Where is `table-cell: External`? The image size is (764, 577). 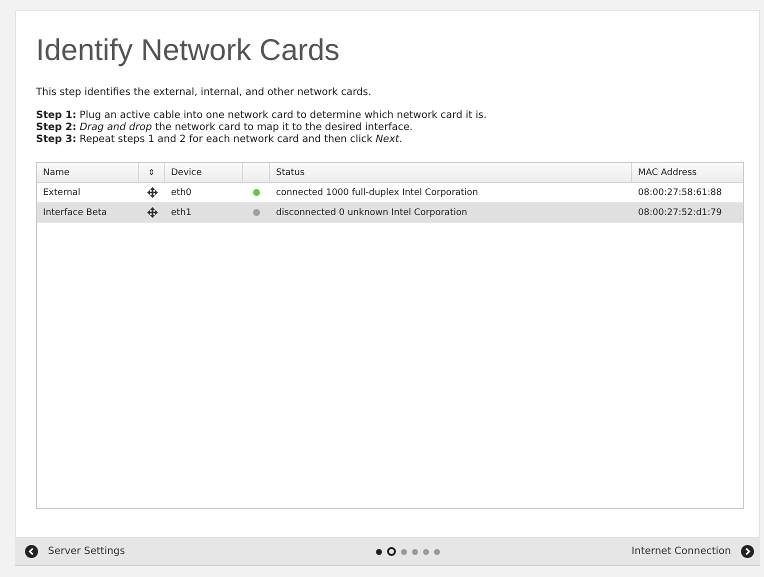 table-cell: External is located at coordinates (61, 193).